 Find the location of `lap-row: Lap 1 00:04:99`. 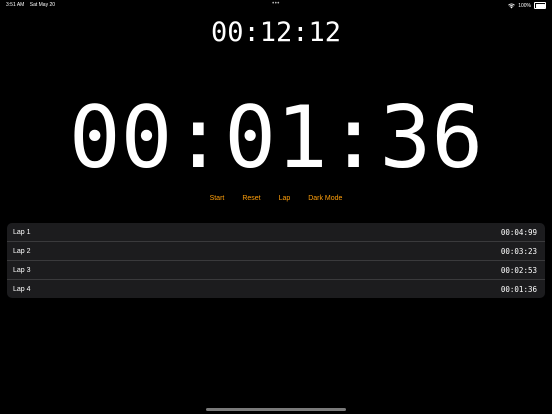

lap-row: Lap 1 00:04:99 is located at coordinates (276, 232).